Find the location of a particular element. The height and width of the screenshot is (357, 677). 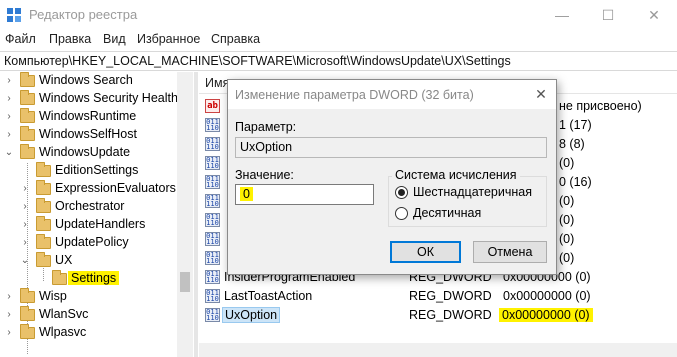

ok-button: ОК is located at coordinates (425, 252).